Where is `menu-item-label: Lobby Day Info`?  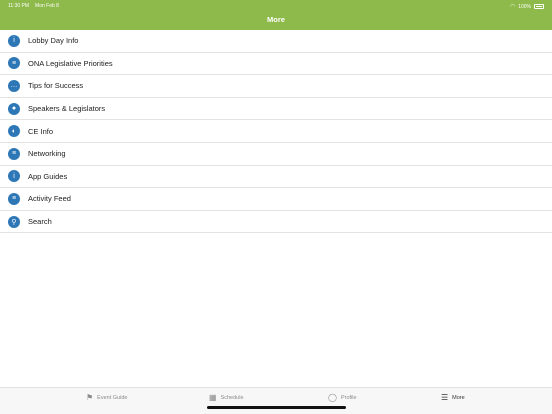
menu-item-label: Lobby Day Info is located at coordinates (53, 41).